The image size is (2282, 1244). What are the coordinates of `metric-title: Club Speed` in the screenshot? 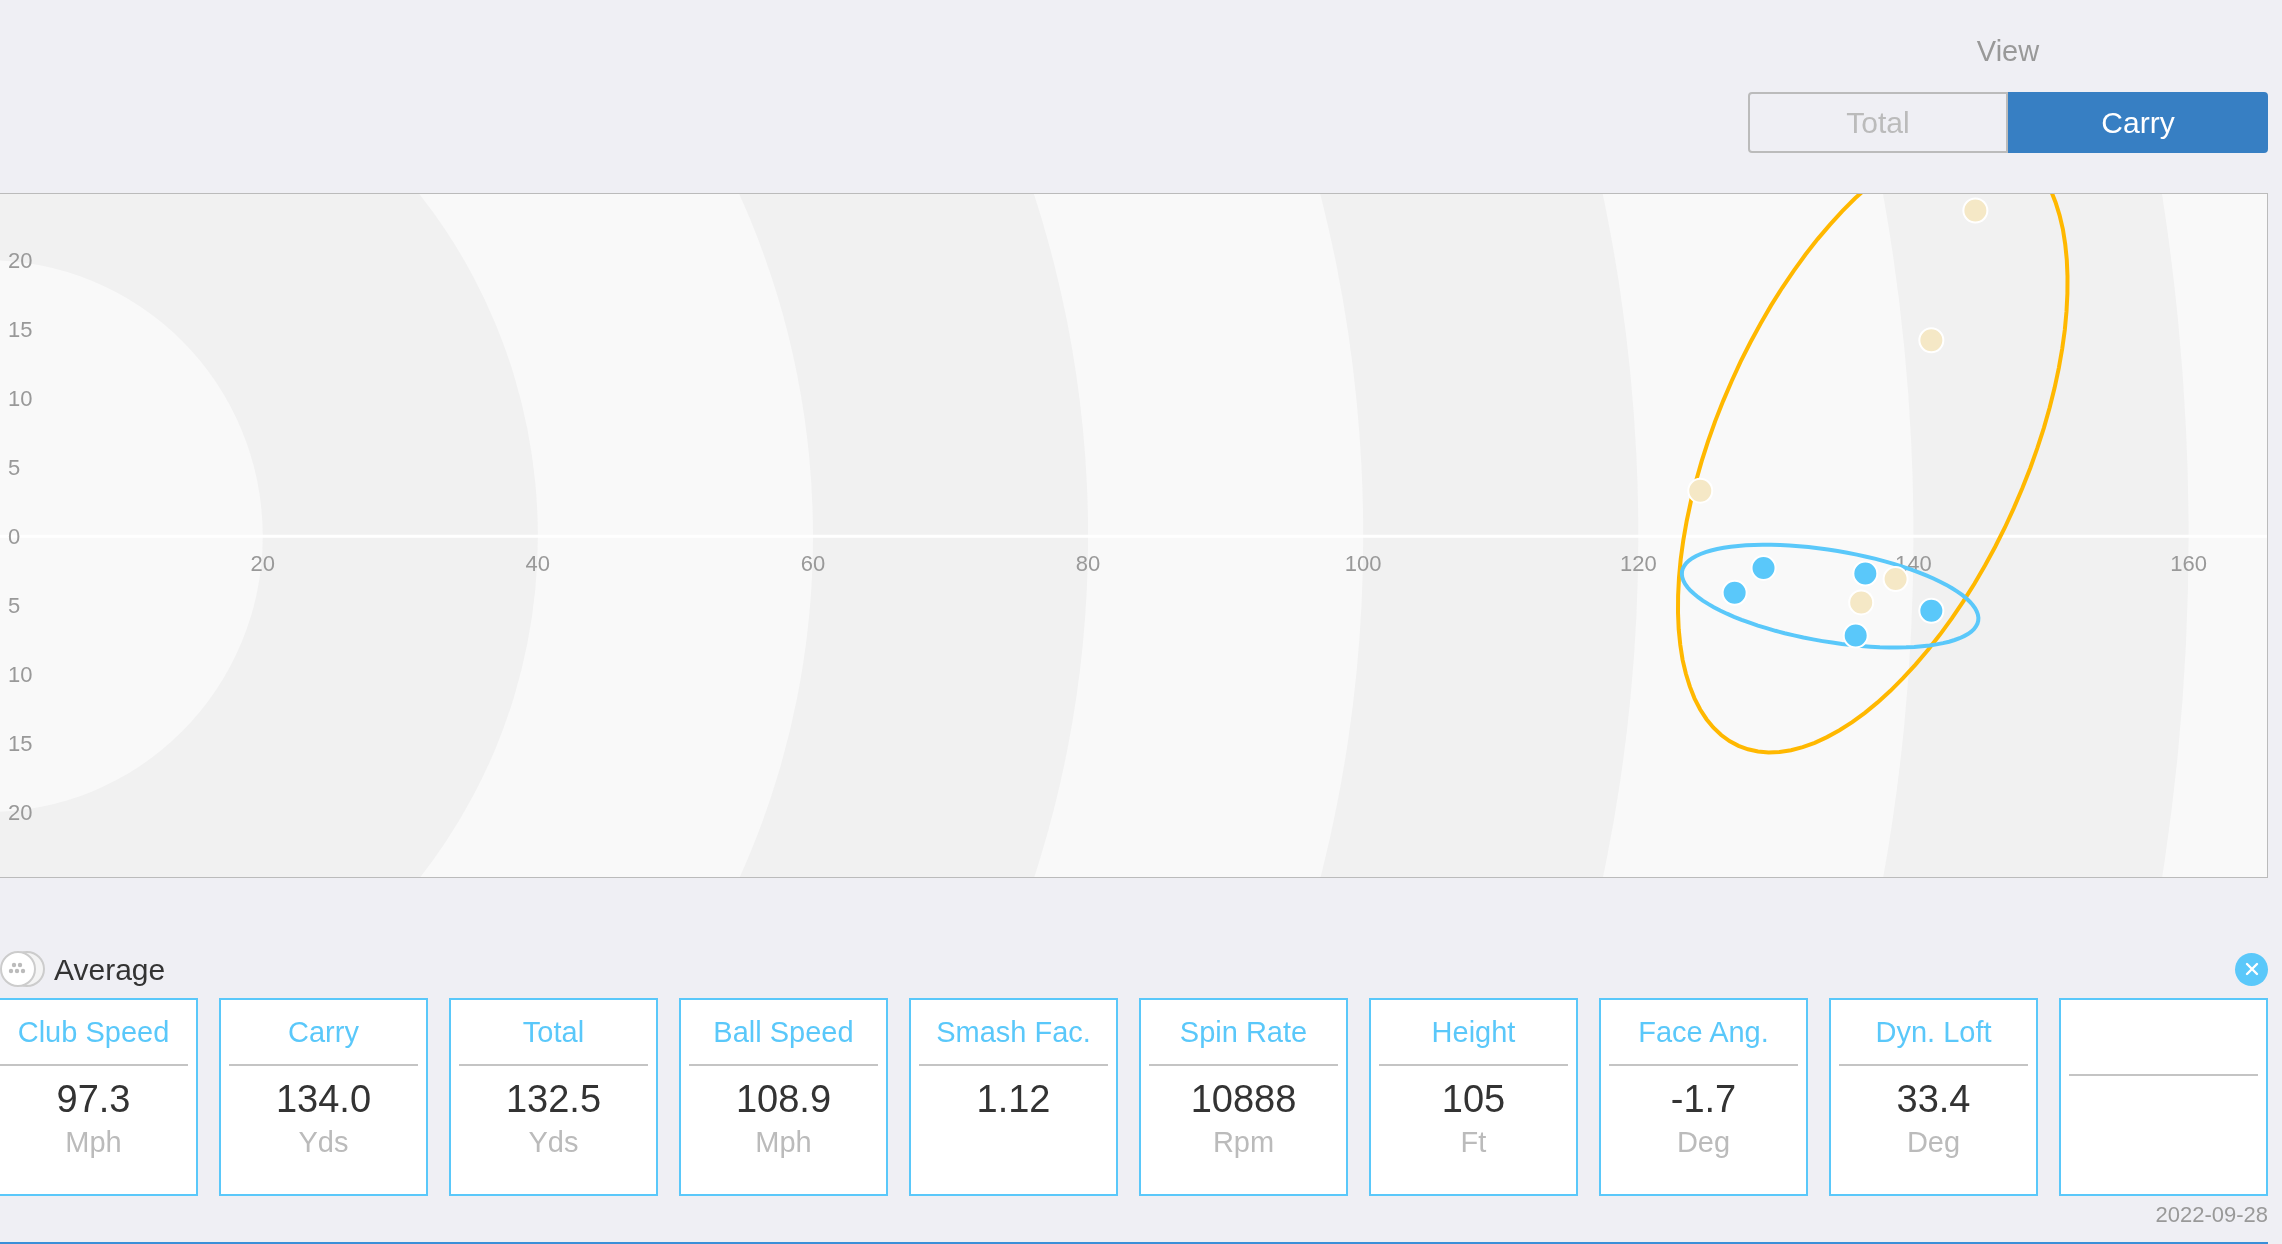 It's located at (93, 1032).